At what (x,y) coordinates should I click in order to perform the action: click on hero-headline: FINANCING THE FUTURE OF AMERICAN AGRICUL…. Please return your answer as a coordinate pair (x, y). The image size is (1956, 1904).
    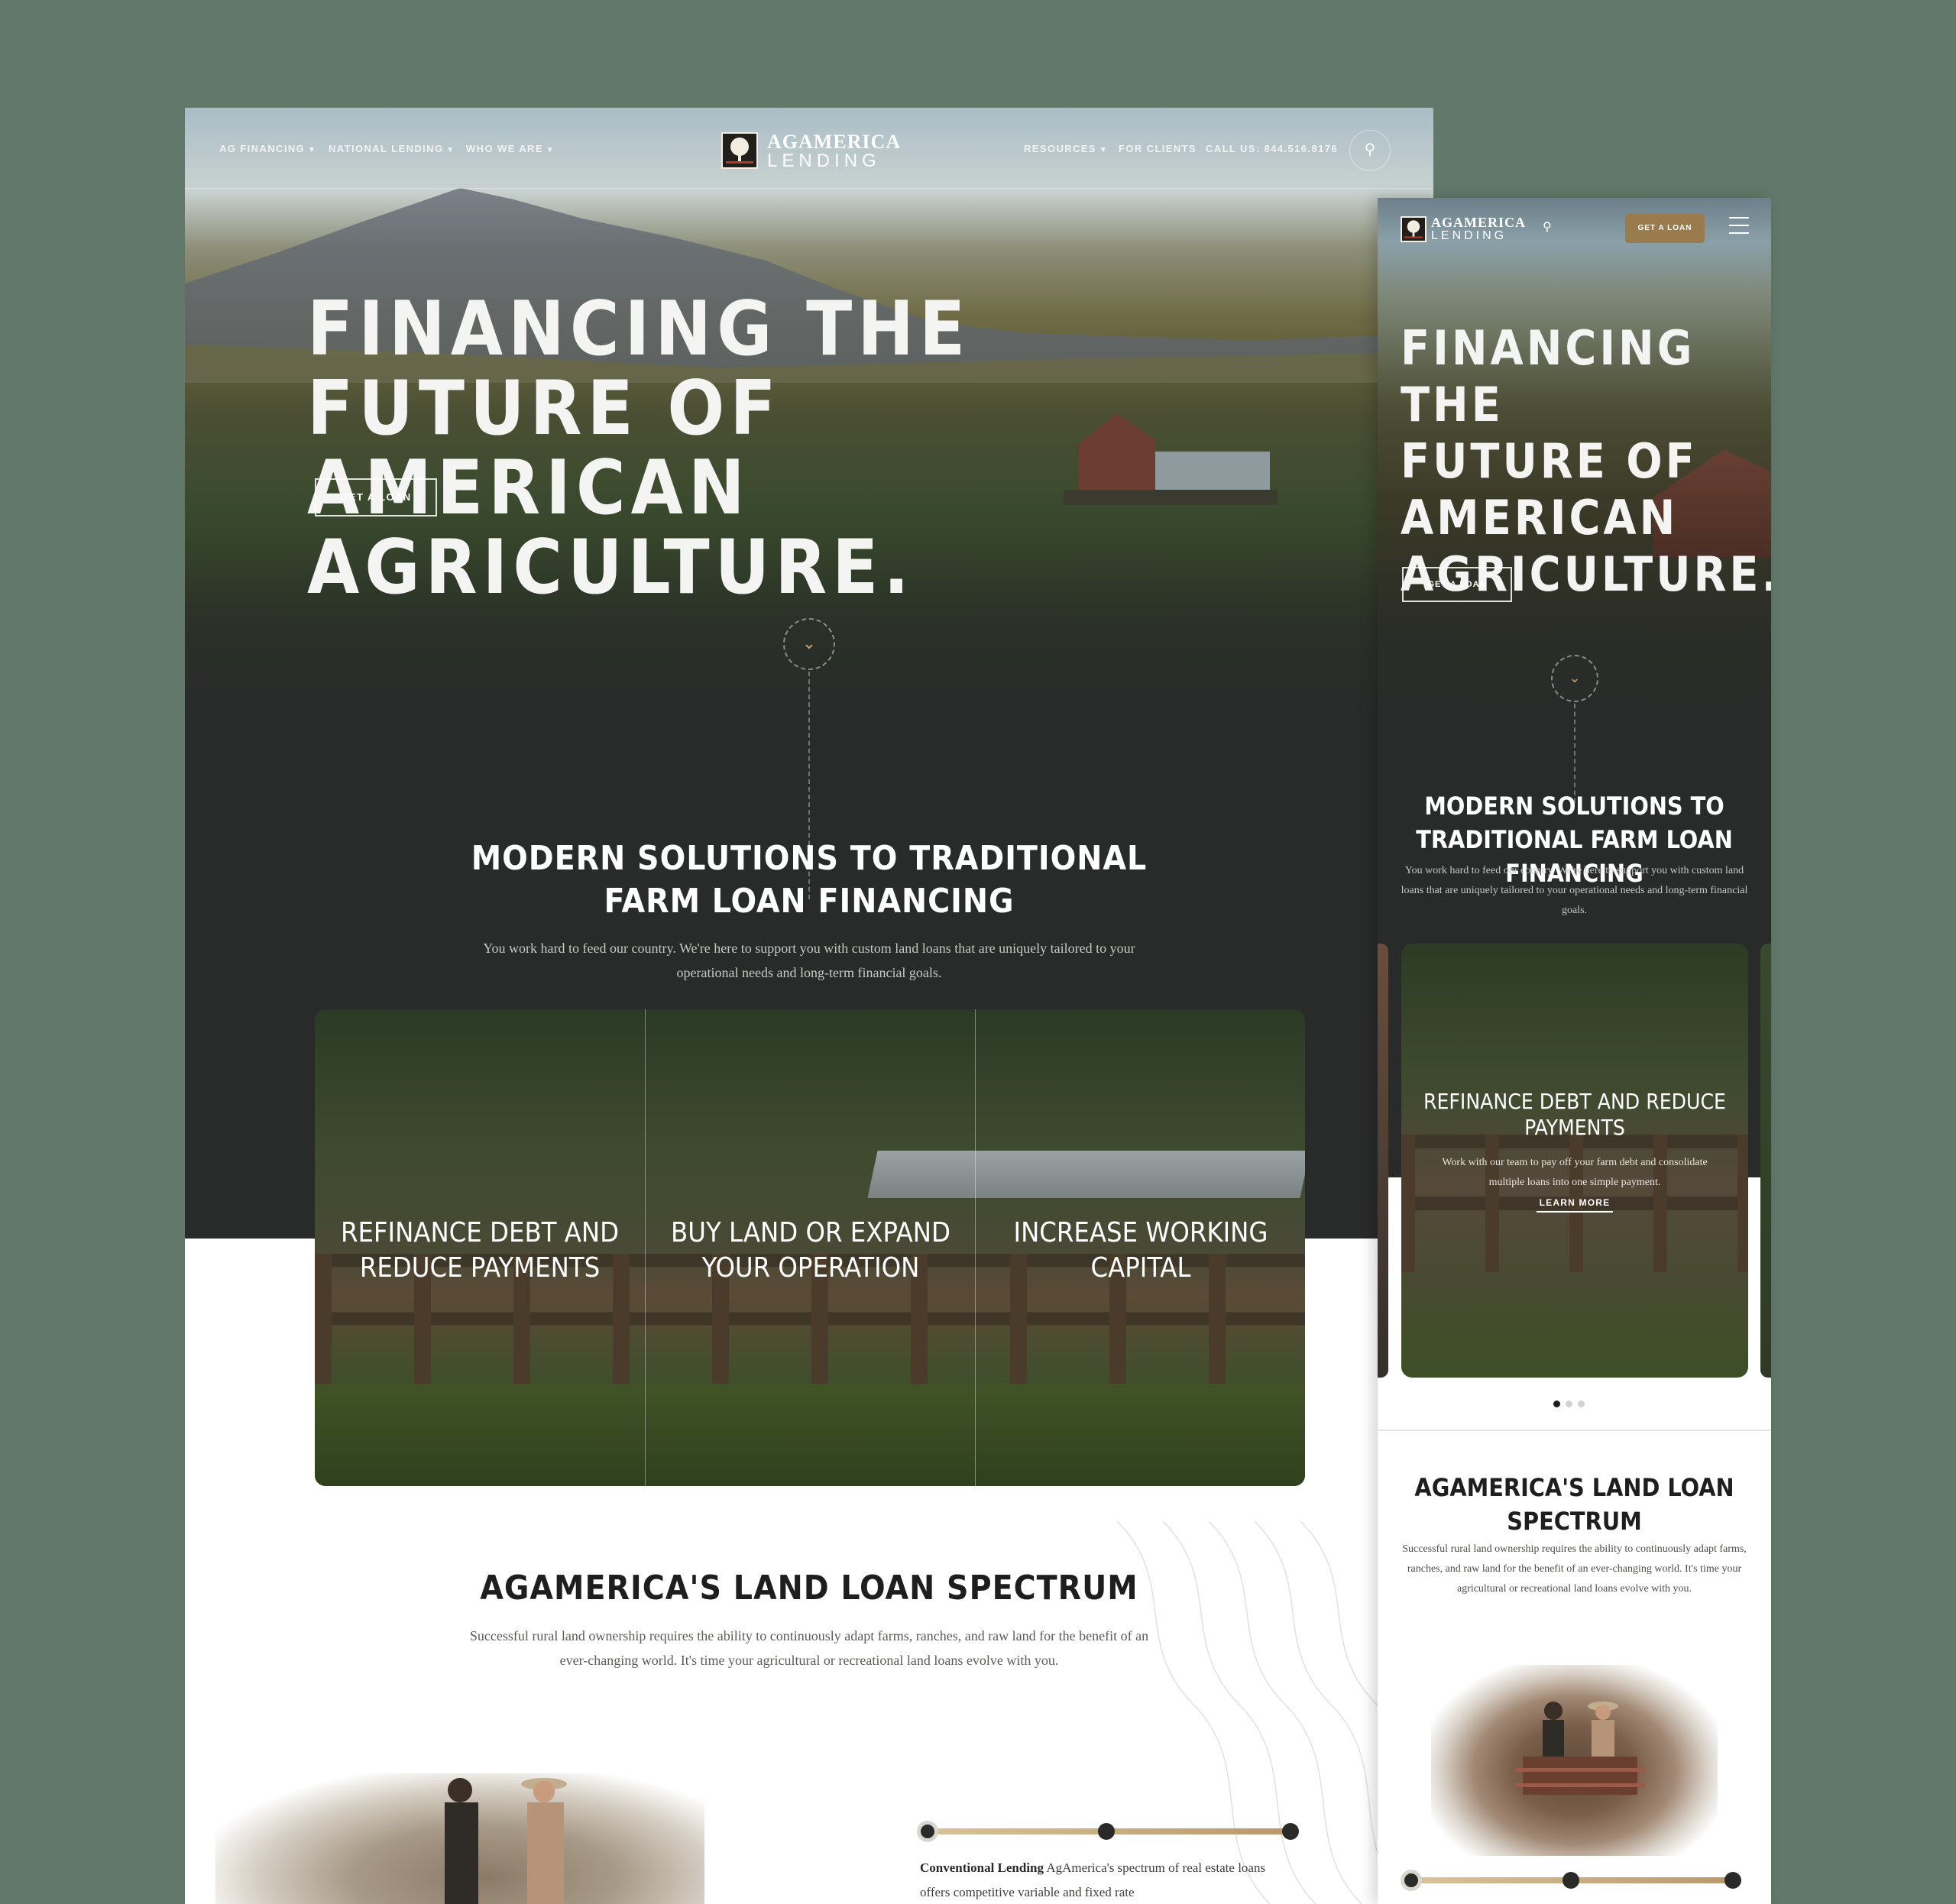
    Looking at the image, I should click on (689, 448).